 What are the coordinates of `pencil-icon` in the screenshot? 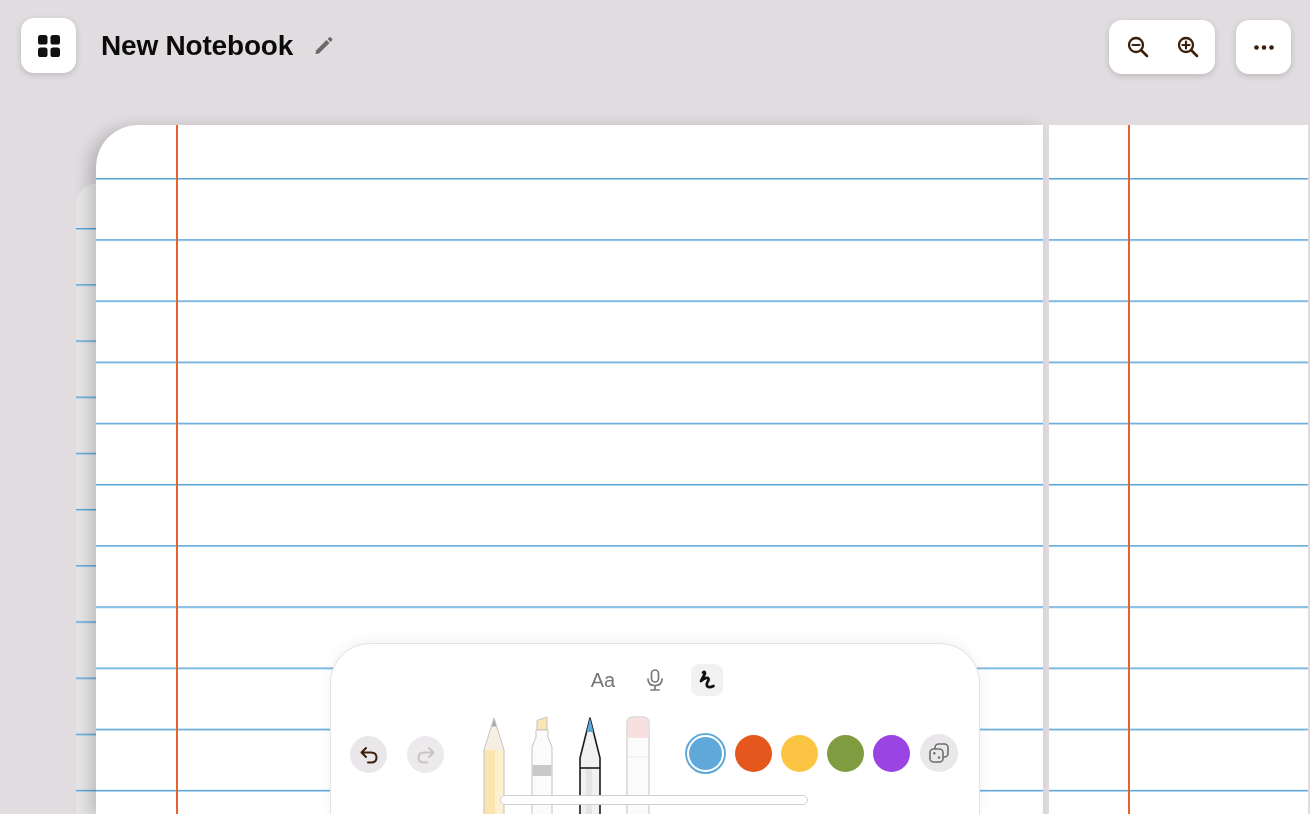 It's located at (324, 45).